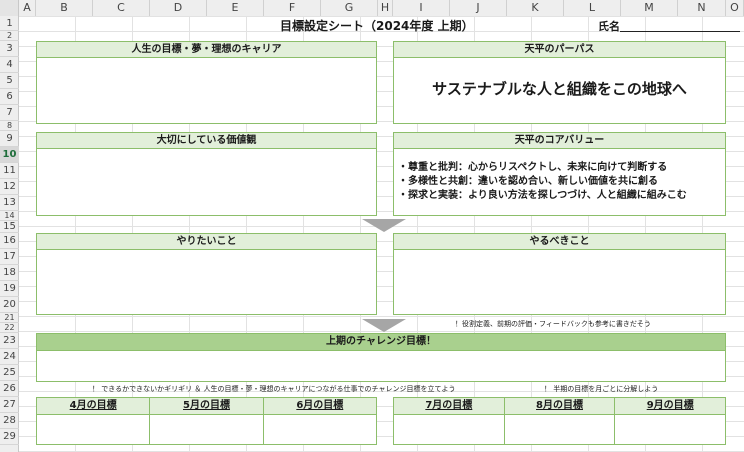 This screenshot has height=452, width=744. Describe the element at coordinates (9, 241) in the screenshot. I see `row-header-16: 16` at that location.